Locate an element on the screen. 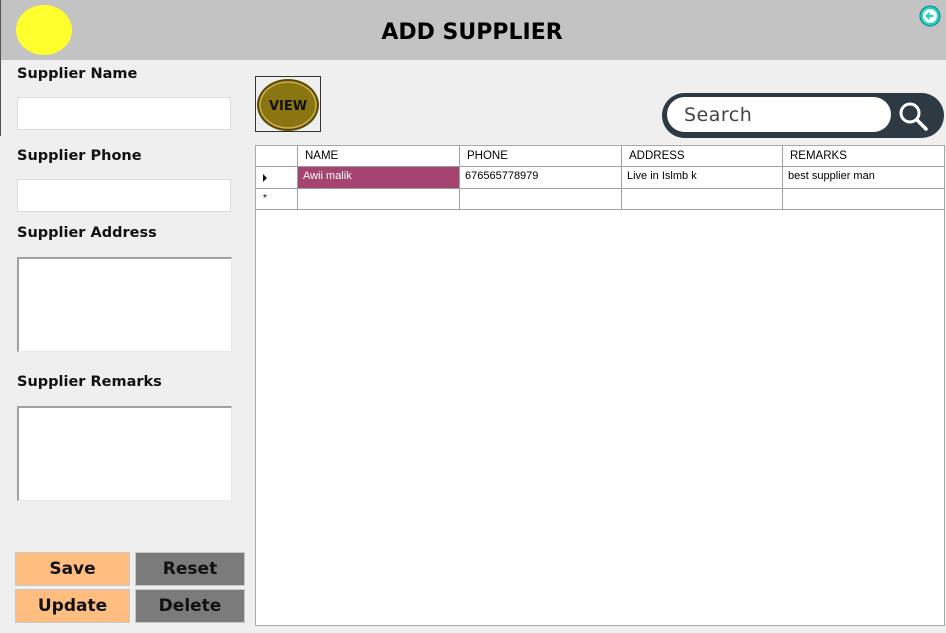 Image resolution: width=946 pixels, height=633 pixels. search-bar: Search is located at coordinates (803, 115).